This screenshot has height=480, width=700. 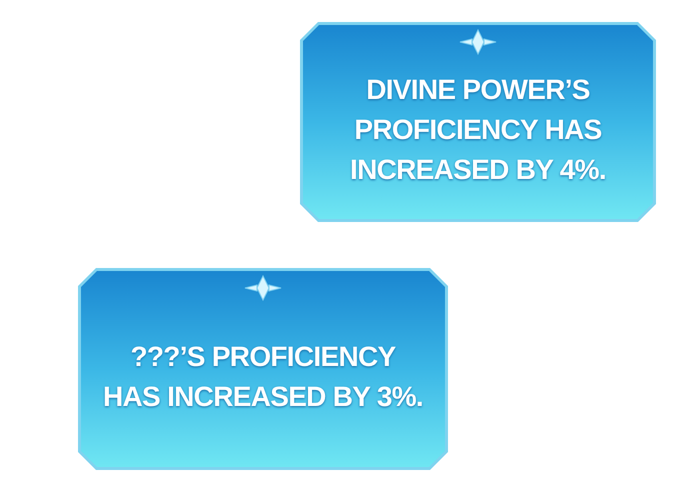 What do you see at coordinates (262, 397) in the screenshot?
I see `message-line: HAS INCREASED BY 3%.` at bounding box center [262, 397].